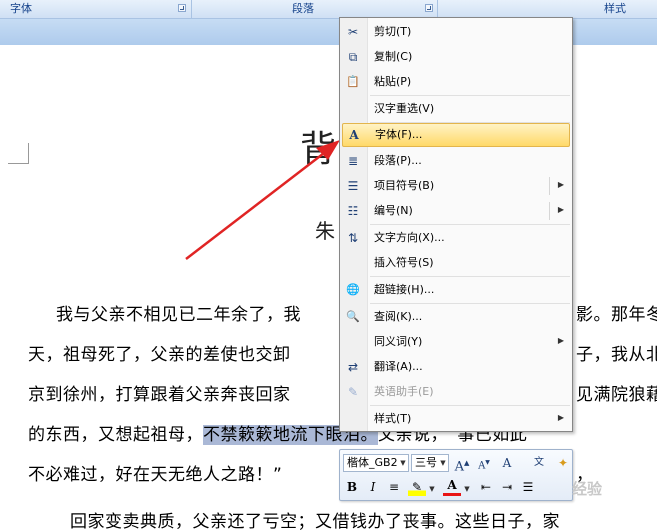 The height and width of the screenshot is (532, 657). I want to click on styles-group: 样式, so click(547, 9).